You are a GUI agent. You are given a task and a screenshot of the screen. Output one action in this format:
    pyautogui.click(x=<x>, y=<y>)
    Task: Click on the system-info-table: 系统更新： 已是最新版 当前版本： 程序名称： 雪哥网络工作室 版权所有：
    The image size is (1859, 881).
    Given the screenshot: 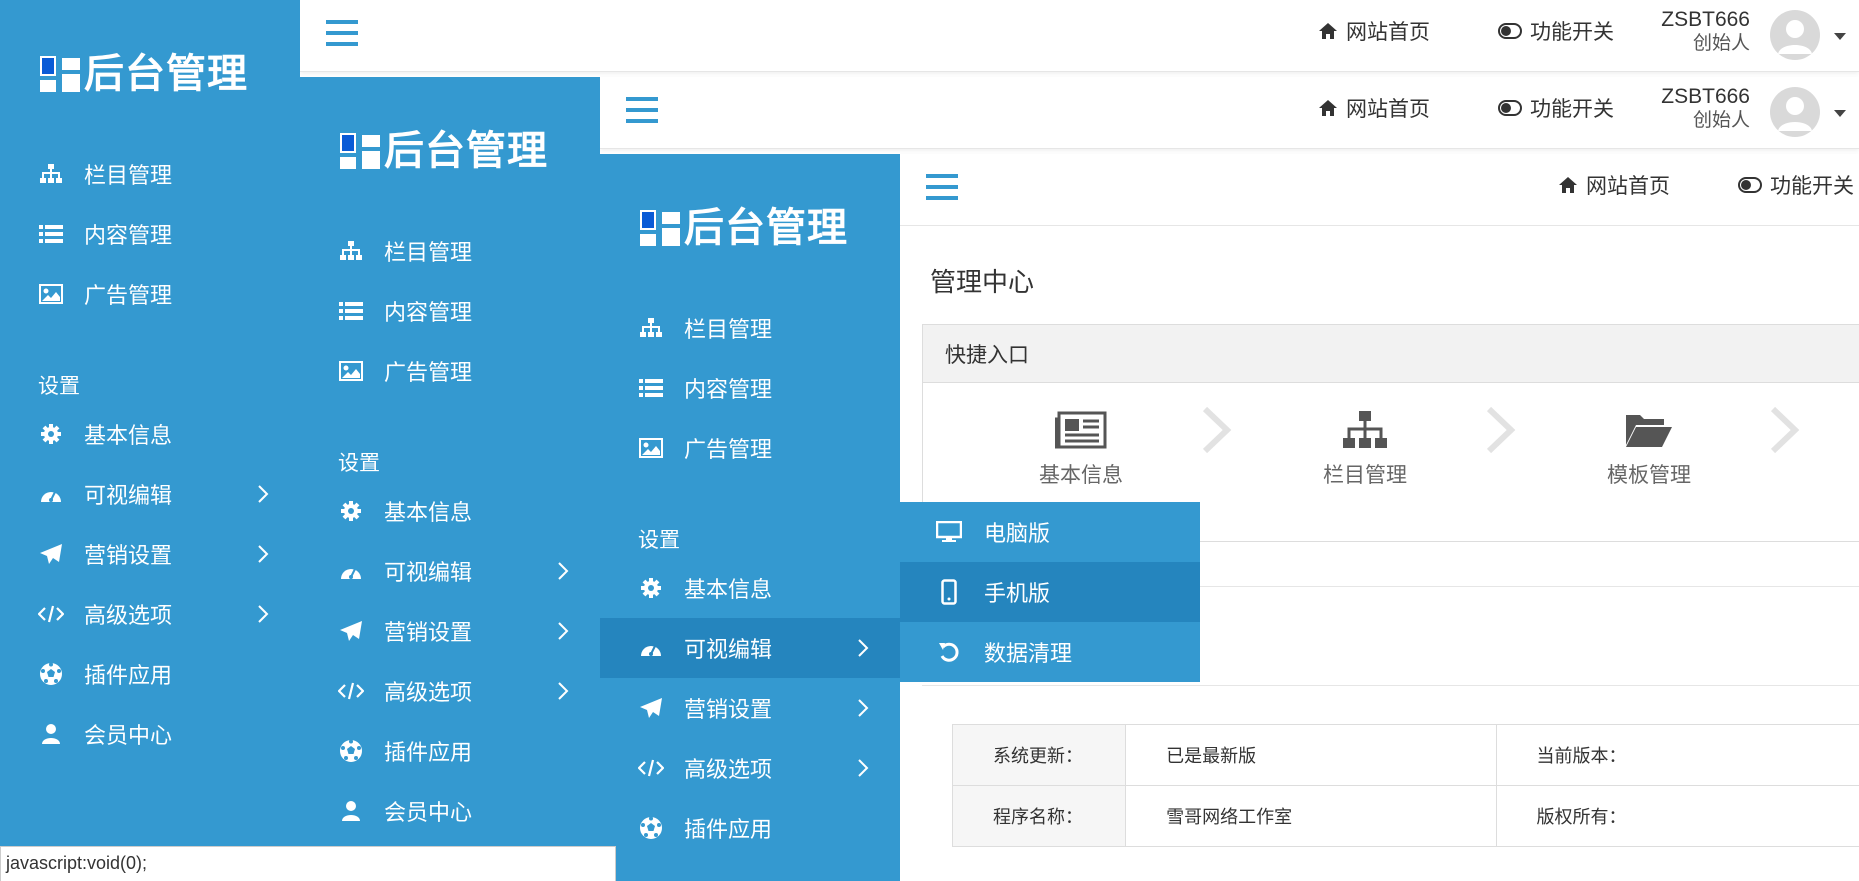 What is the action you would take?
    pyautogui.click(x=1405, y=785)
    